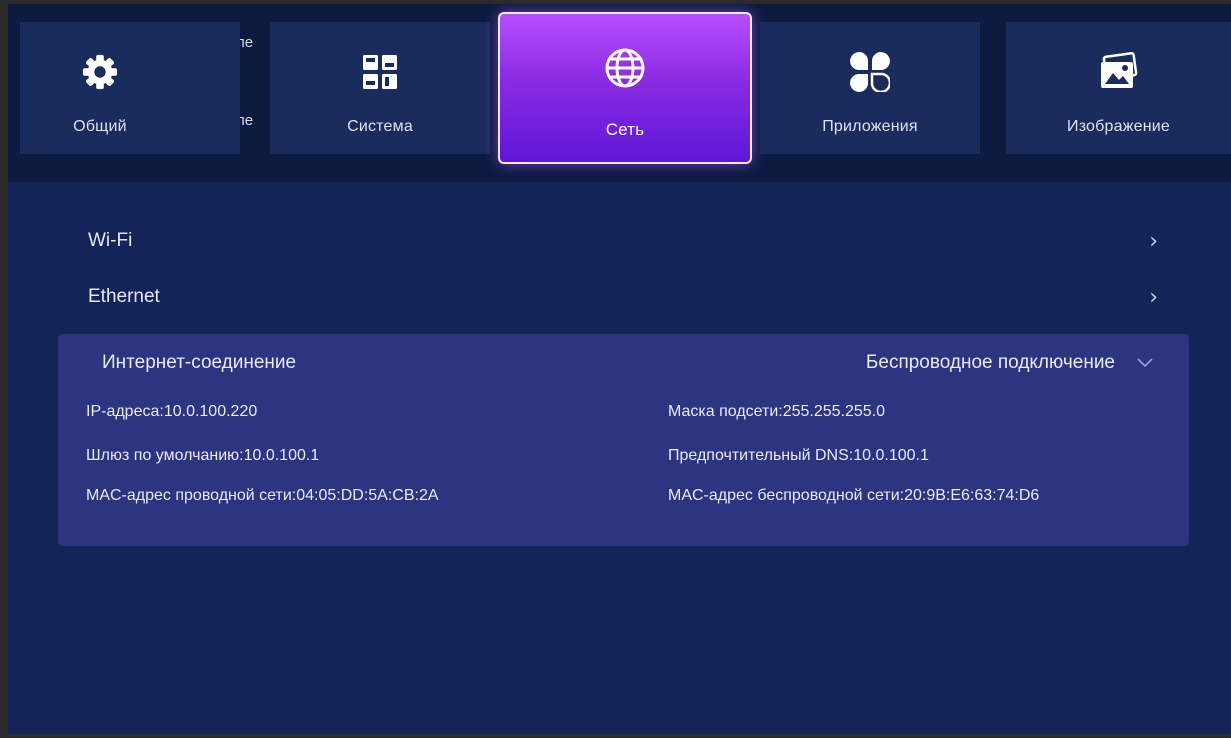 This screenshot has width=1231, height=738. Describe the element at coordinates (124, 296) in the screenshot. I see `ethernet-label: Ethernet` at that location.